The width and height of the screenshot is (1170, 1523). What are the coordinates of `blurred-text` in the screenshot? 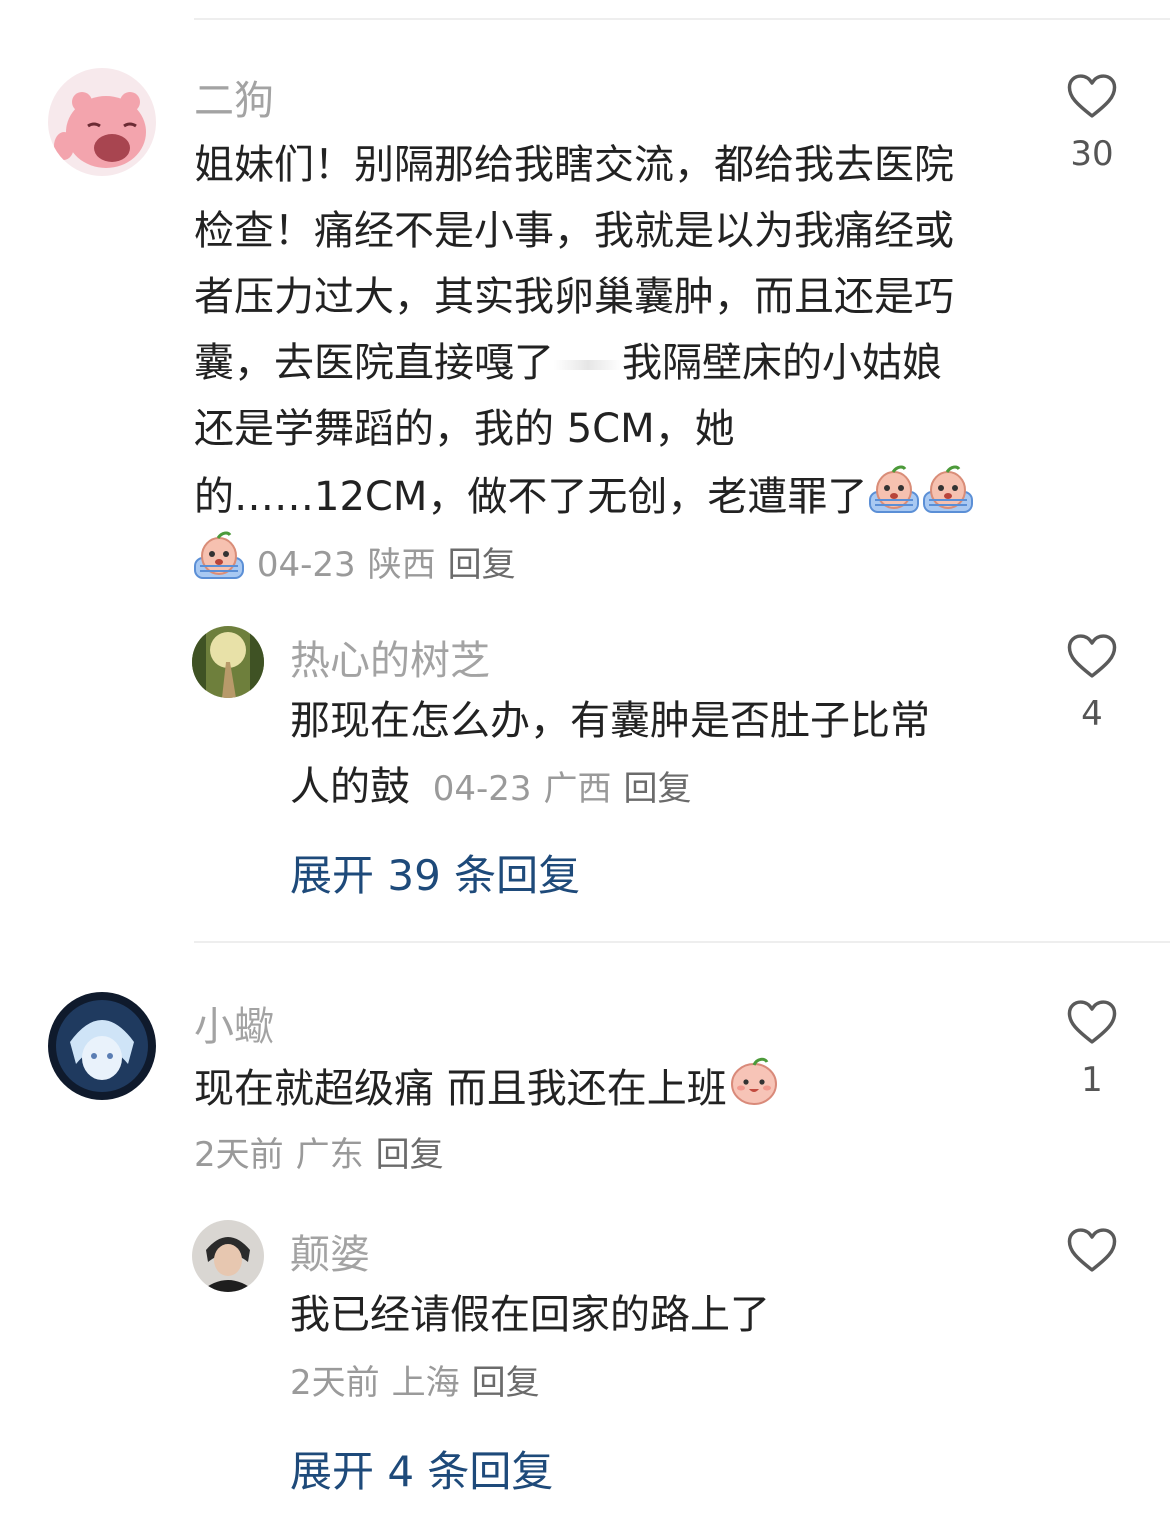 It's located at (588, 365).